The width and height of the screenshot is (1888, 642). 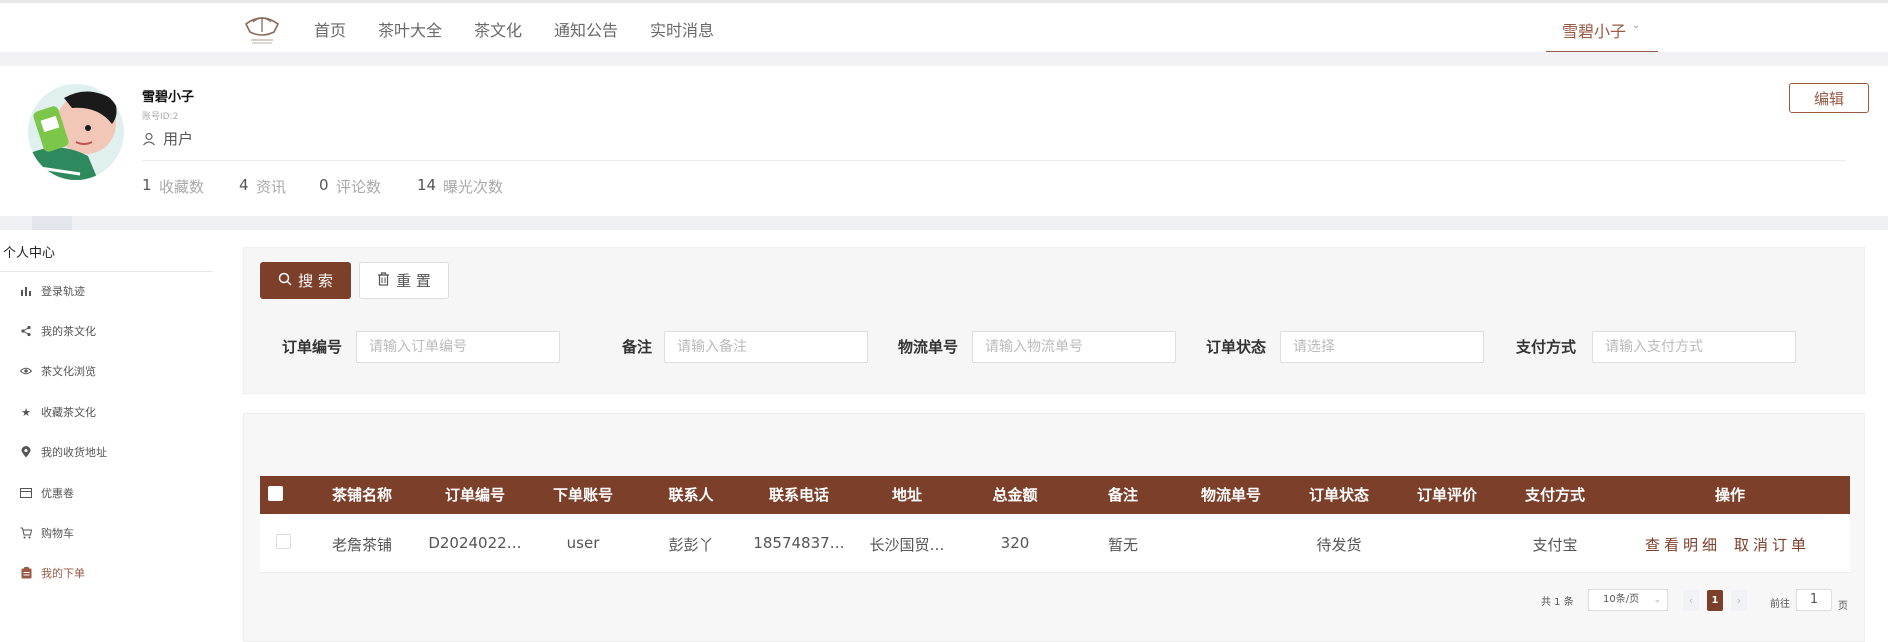 I want to click on sidebar-item-my-orders: 我的下单, so click(x=52, y=573).